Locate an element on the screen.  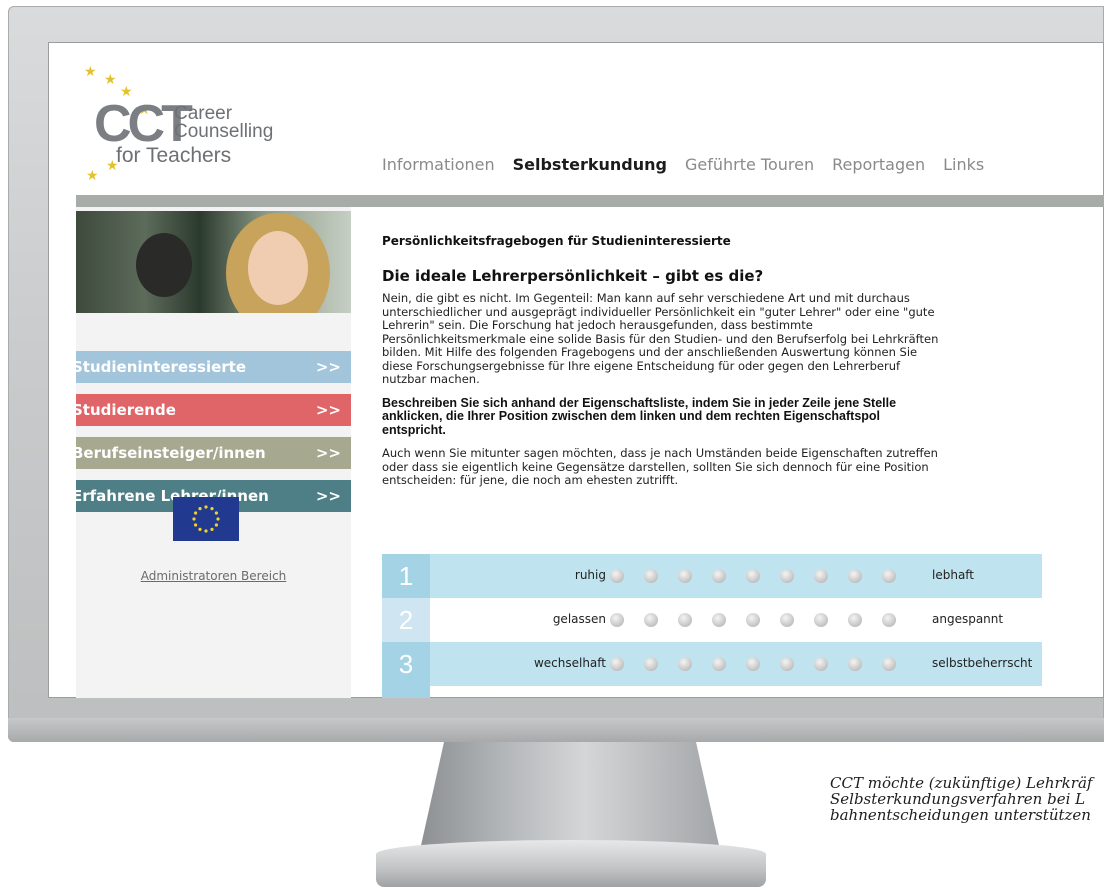
question-row: 2 gelassen angespannt is located at coordinates (712, 620).